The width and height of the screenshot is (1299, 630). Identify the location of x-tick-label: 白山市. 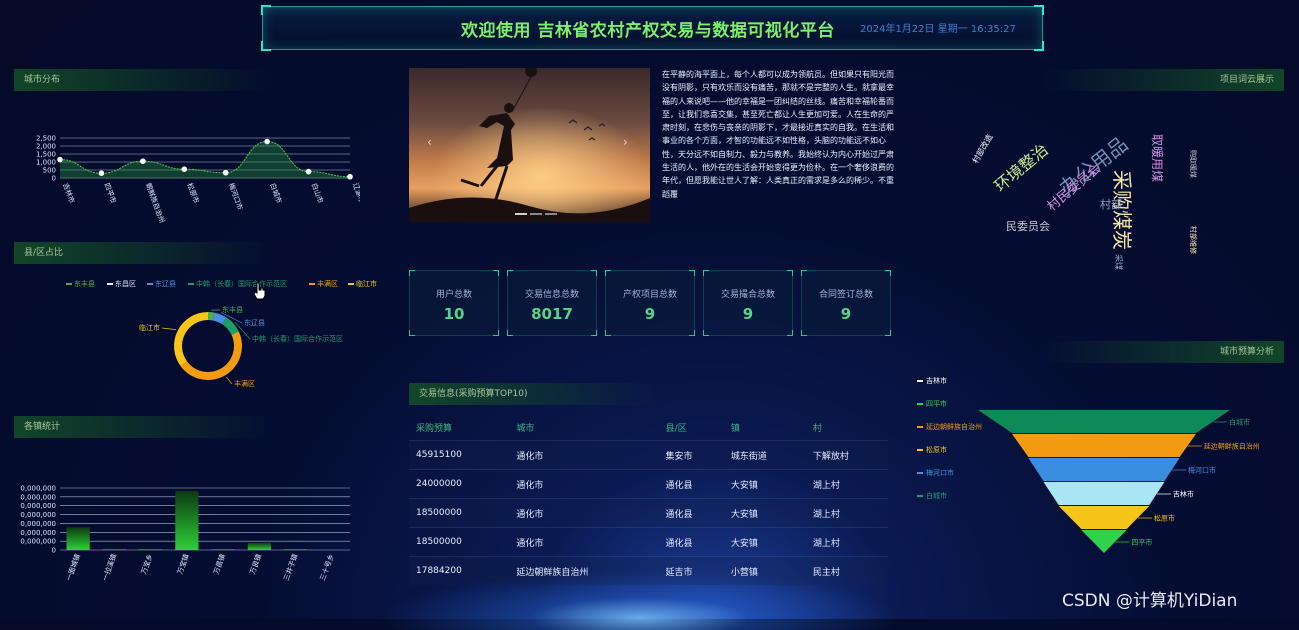
(318, 193).